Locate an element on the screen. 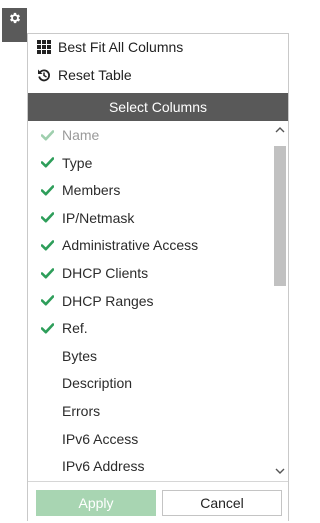 This screenshot has width=320, height=523. cancel-button-label: Cancel is located at coordinates (222, 503).